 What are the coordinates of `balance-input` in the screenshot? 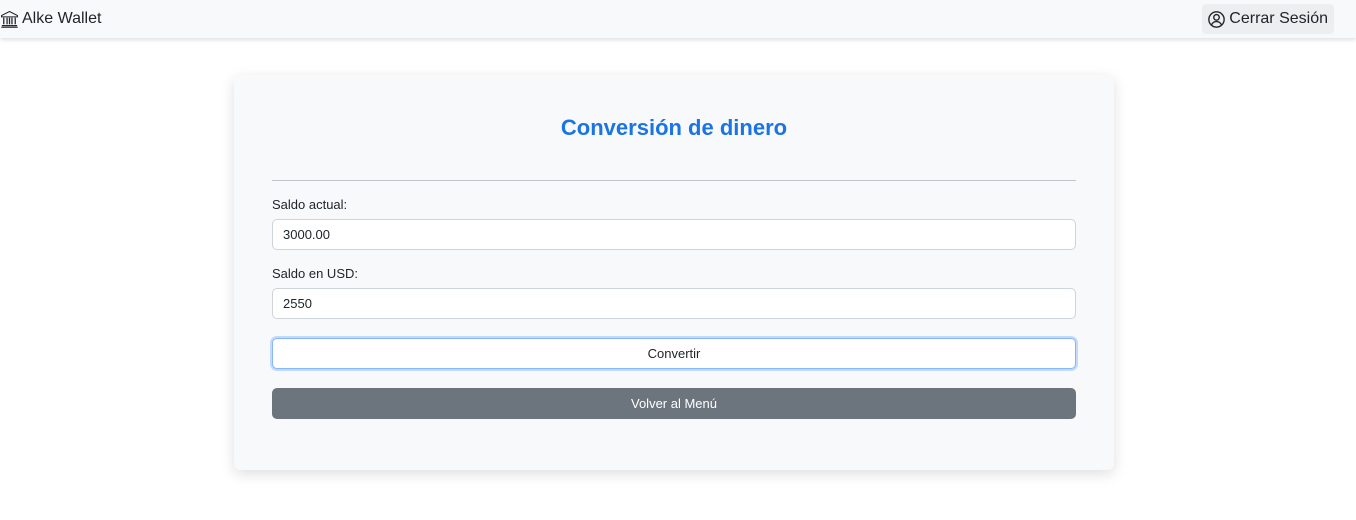 It's located at (674, 234).